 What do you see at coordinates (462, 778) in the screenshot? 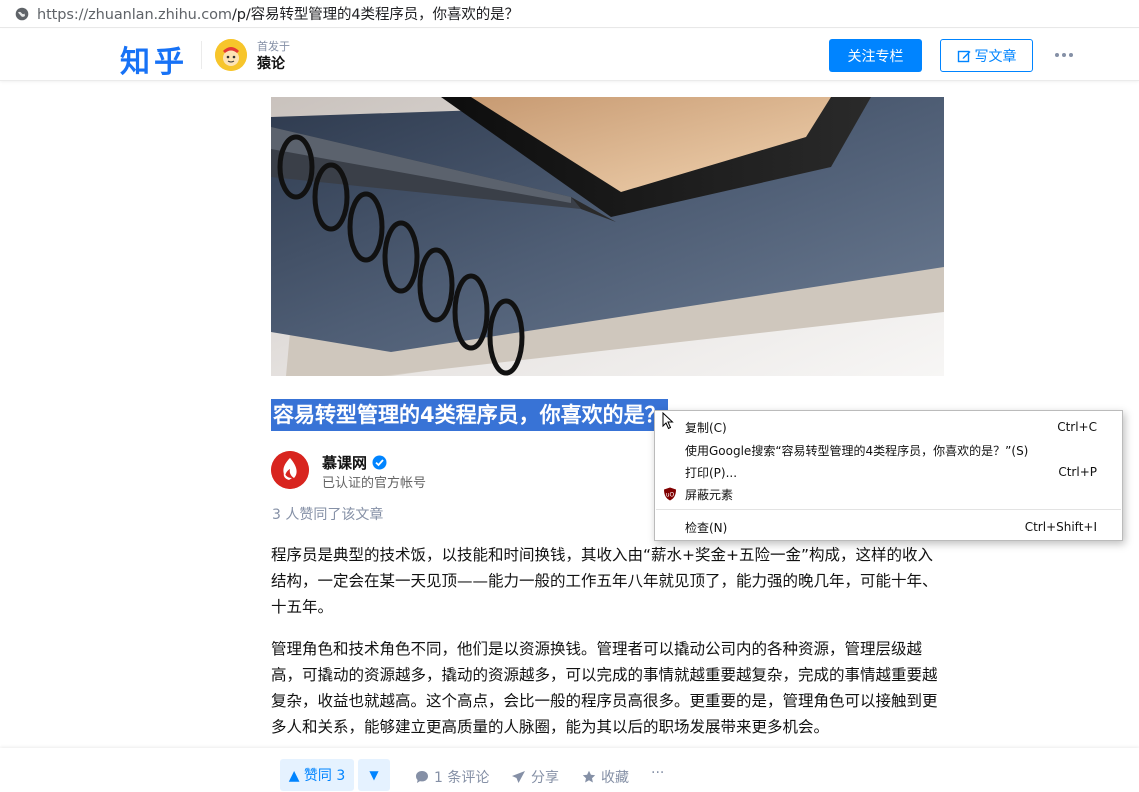
I see `comment-label: 1 条评论` at bounding box center [462, 778].